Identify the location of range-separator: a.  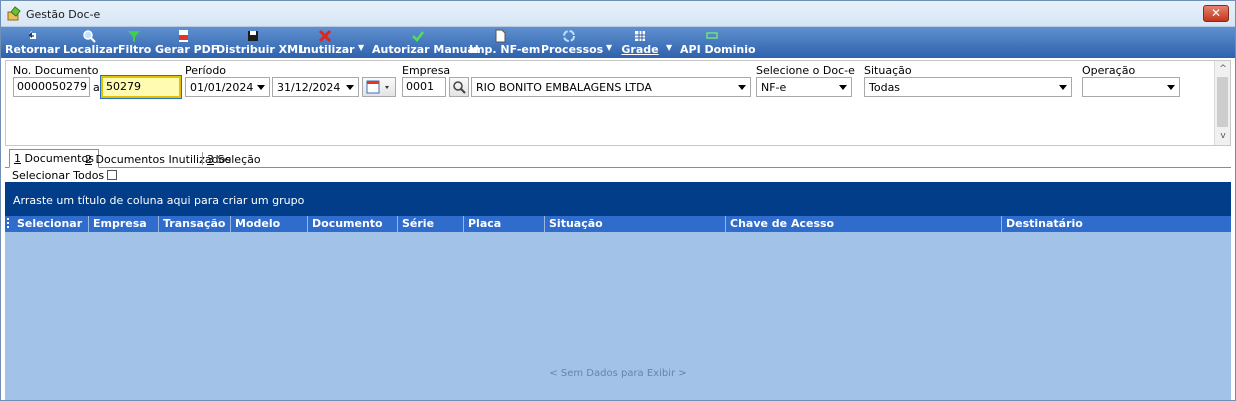
(96, 87).